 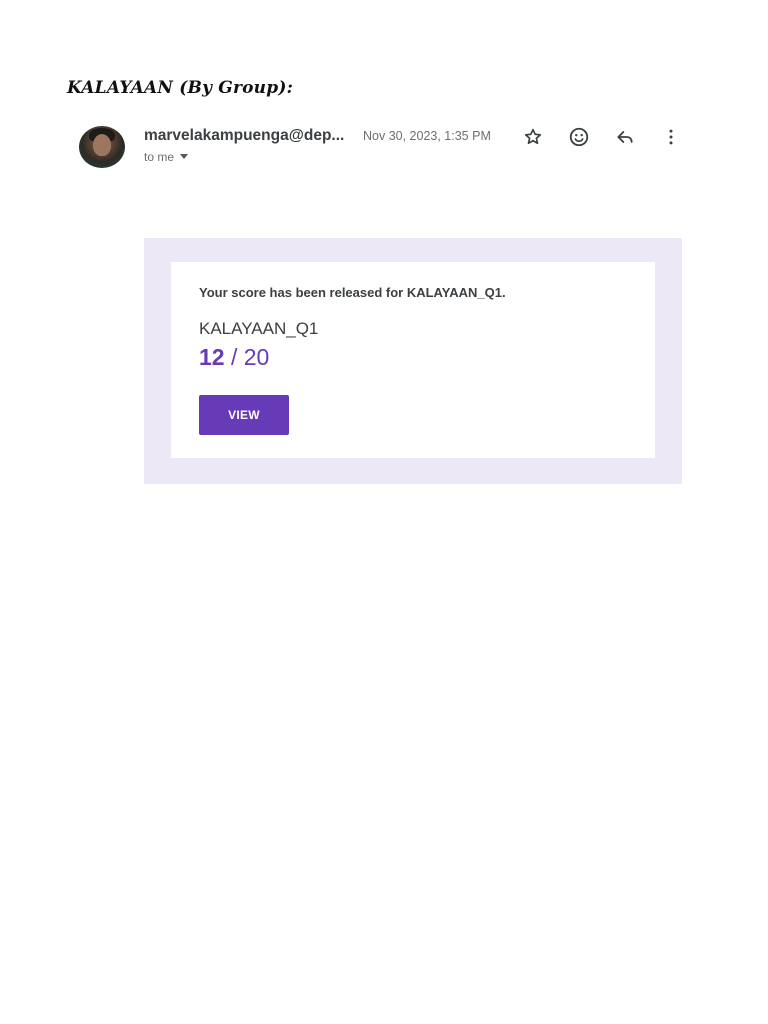 What do you see at coordinates (244, 415) in the screenshot?
I see `view-button: VIEW` at bounding box center [244, 415].